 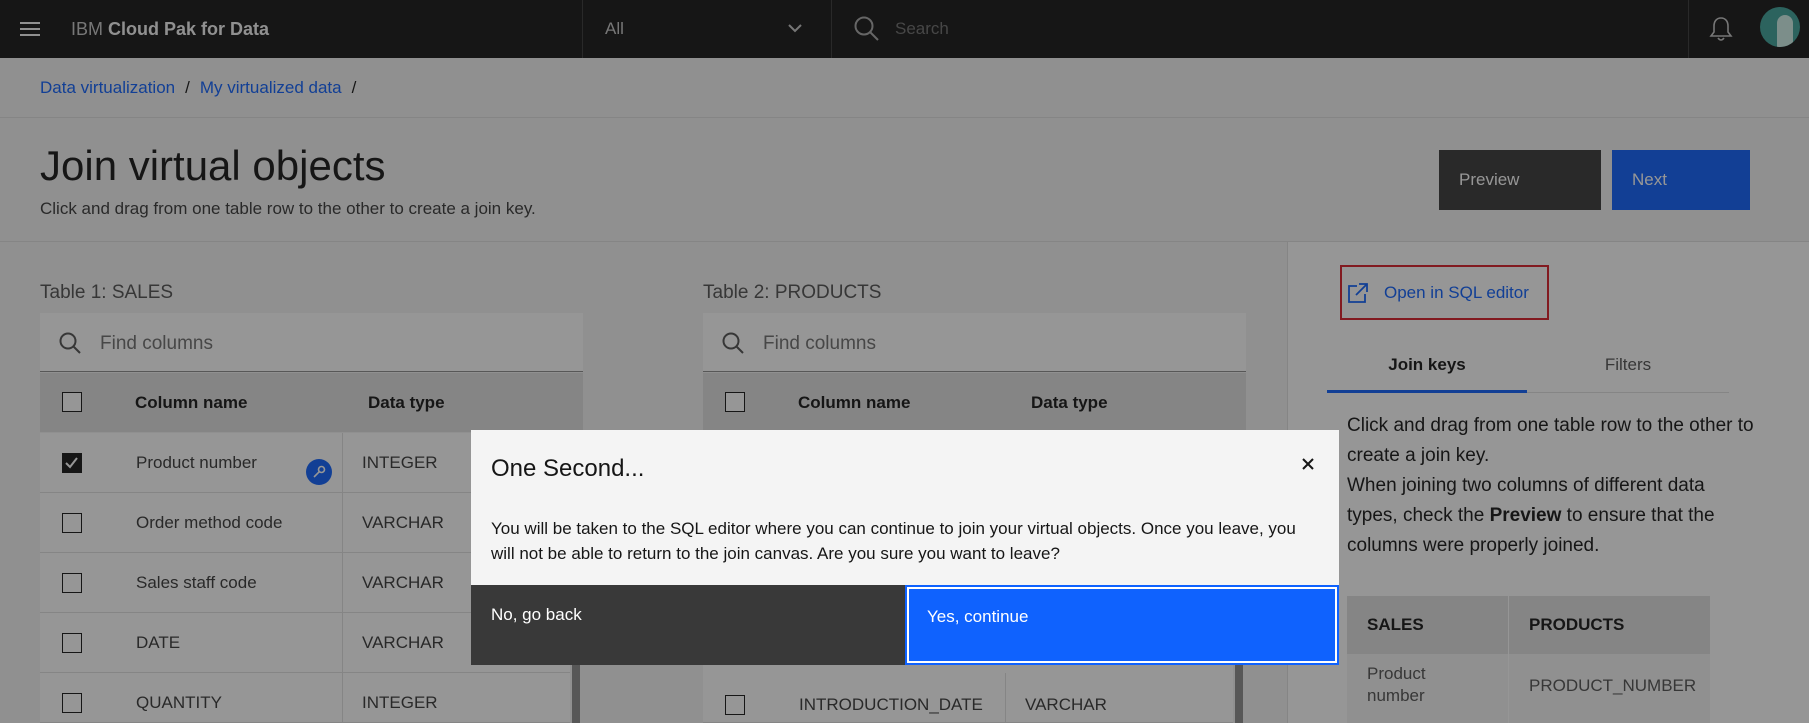 What do you see at coordinates (1308, 464) in the screenshot?
I see `close-icon` at bounding box center [1308, 464].